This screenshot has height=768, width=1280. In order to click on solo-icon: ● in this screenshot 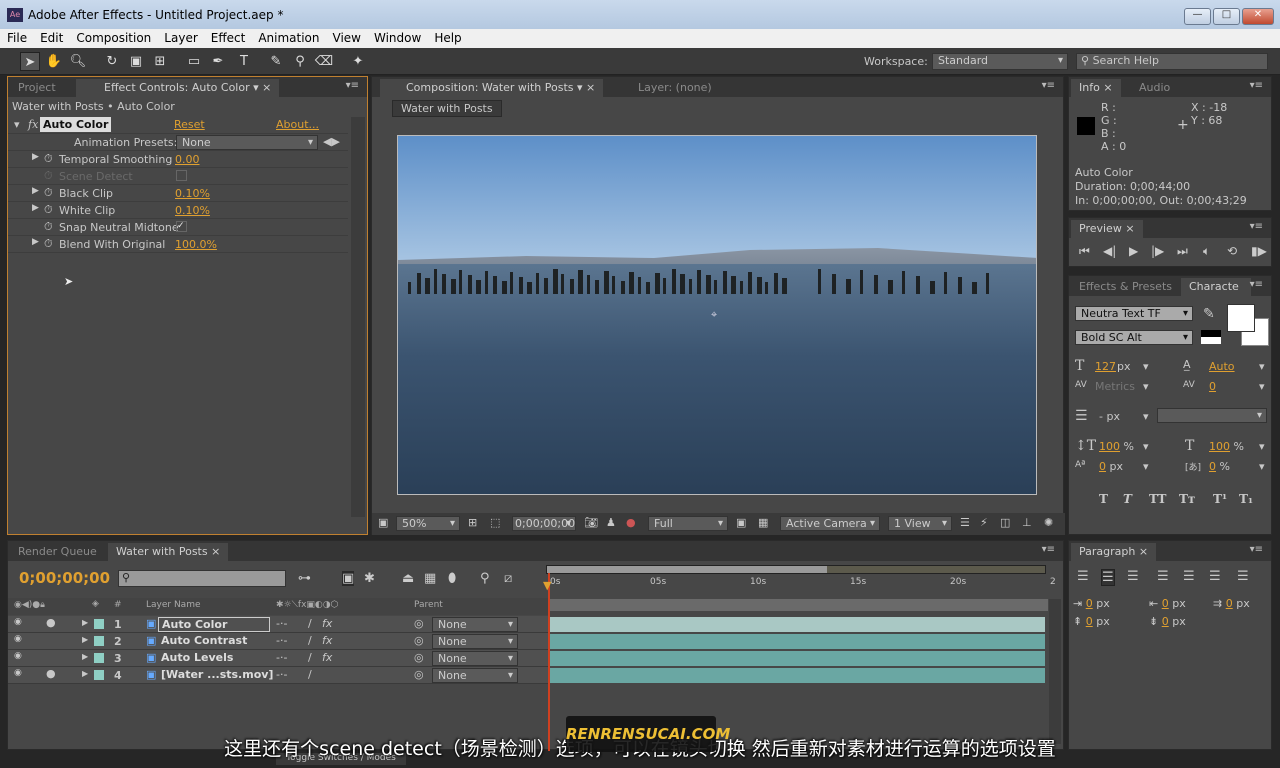, I will do `click(51, 673)`.